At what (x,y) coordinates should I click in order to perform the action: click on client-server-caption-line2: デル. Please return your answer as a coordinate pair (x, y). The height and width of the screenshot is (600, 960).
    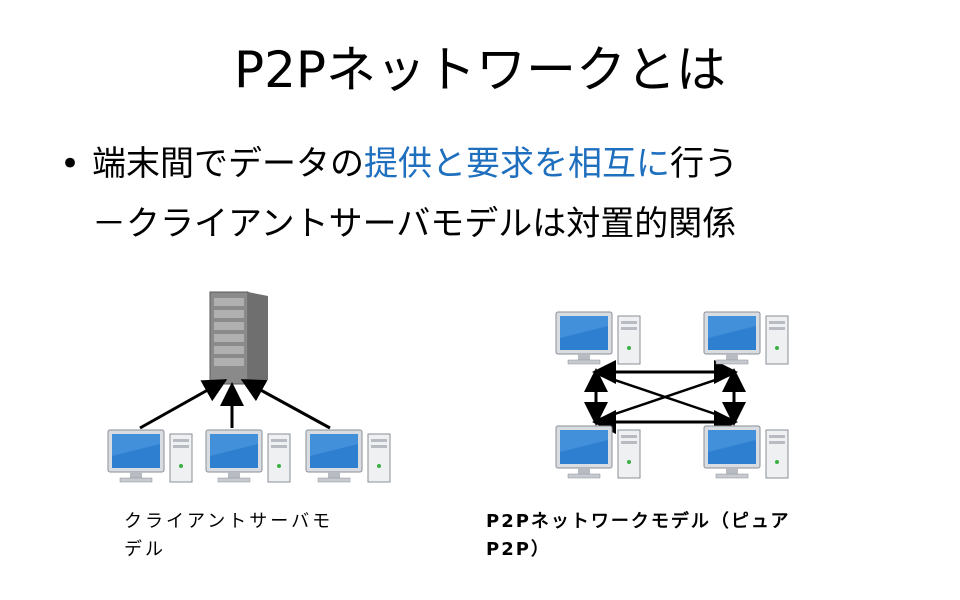
    Looking at the image, I should click on (145, 549).